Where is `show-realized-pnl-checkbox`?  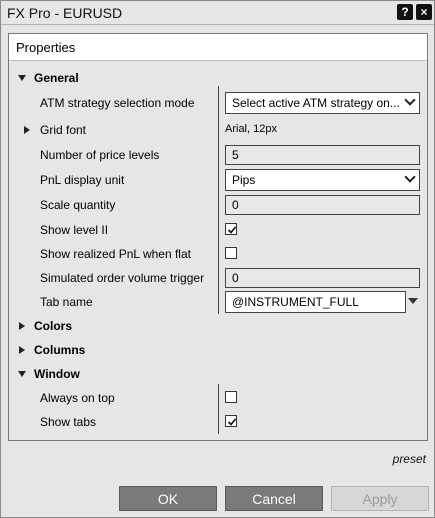 show-realized-pnl-checkbox is located at coordinates (231, 253).